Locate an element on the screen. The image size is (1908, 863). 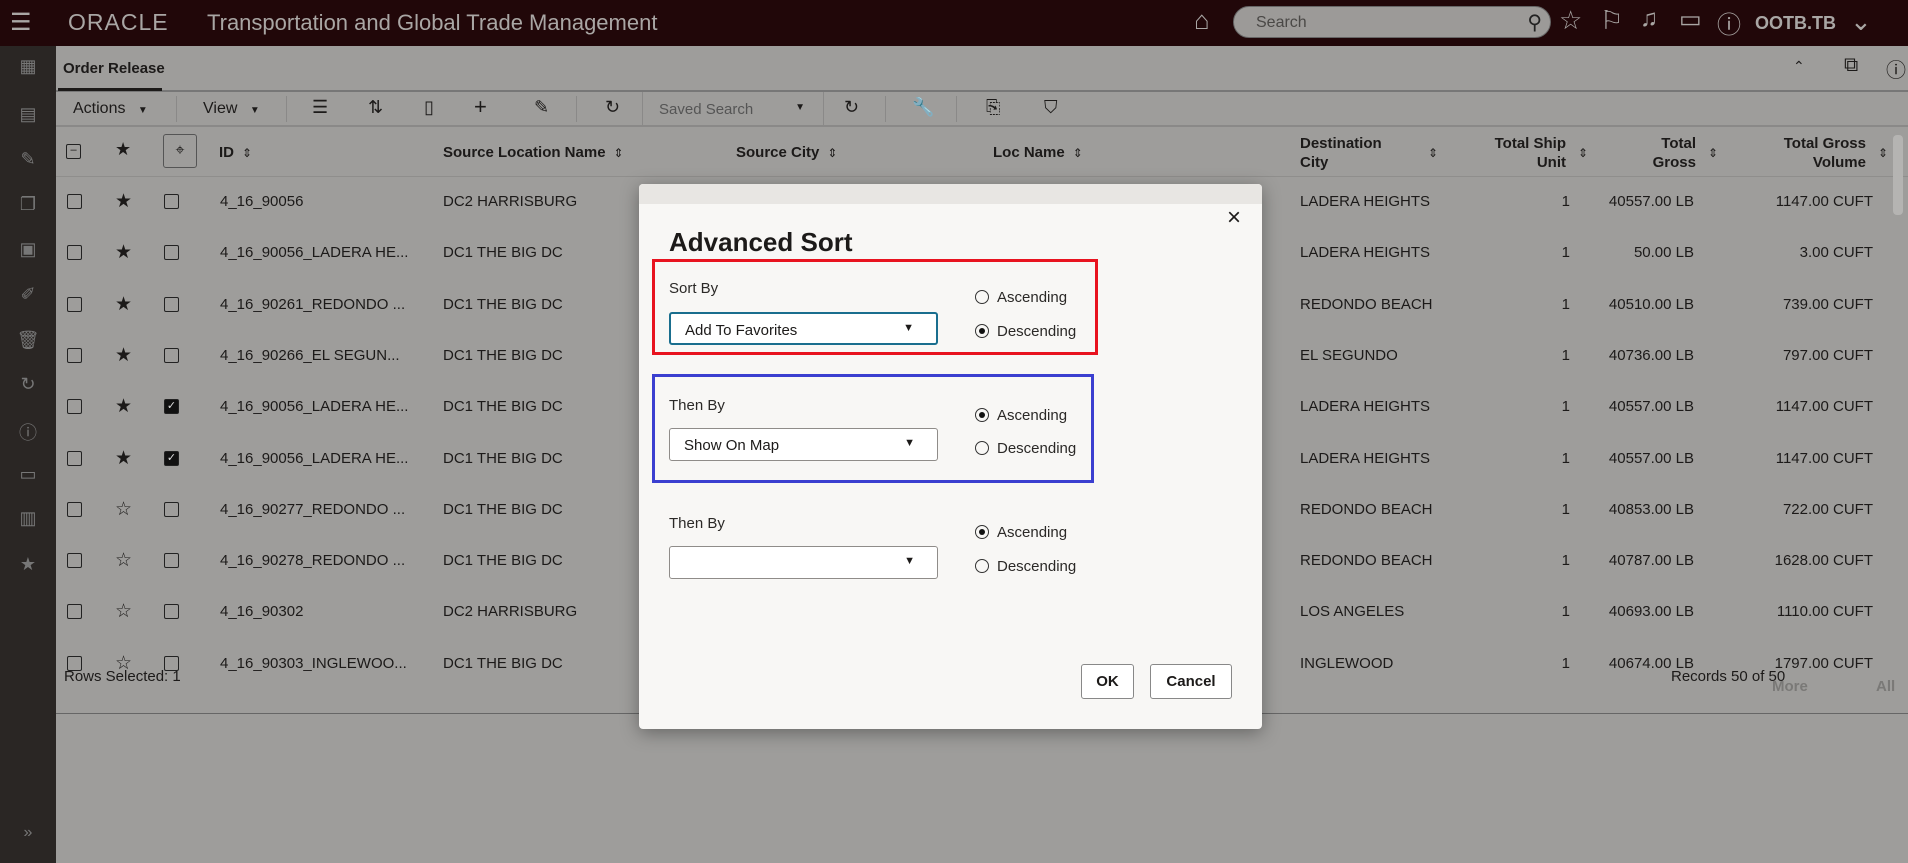
ok-button: OK is located at coordinates (1107, 681).